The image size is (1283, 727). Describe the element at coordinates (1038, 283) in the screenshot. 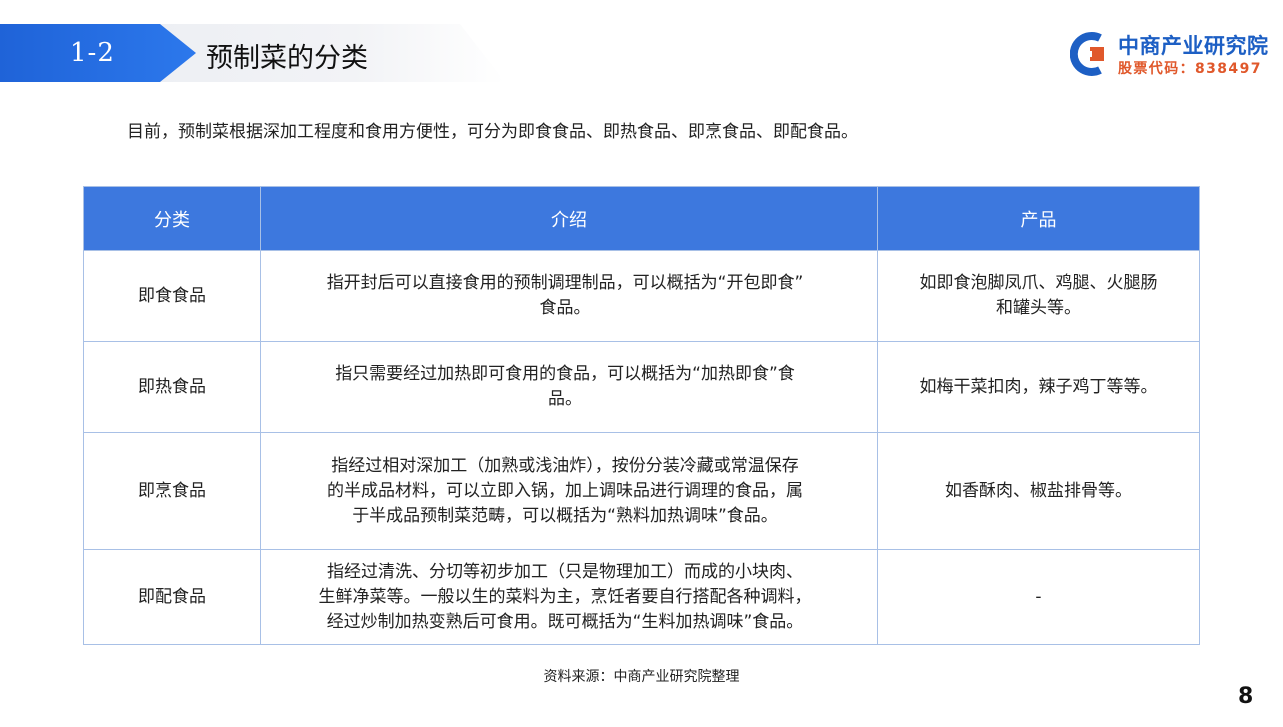

I see `products-line: 如即食泡脚凤爪、鸡腿、火腿肠` at that location.